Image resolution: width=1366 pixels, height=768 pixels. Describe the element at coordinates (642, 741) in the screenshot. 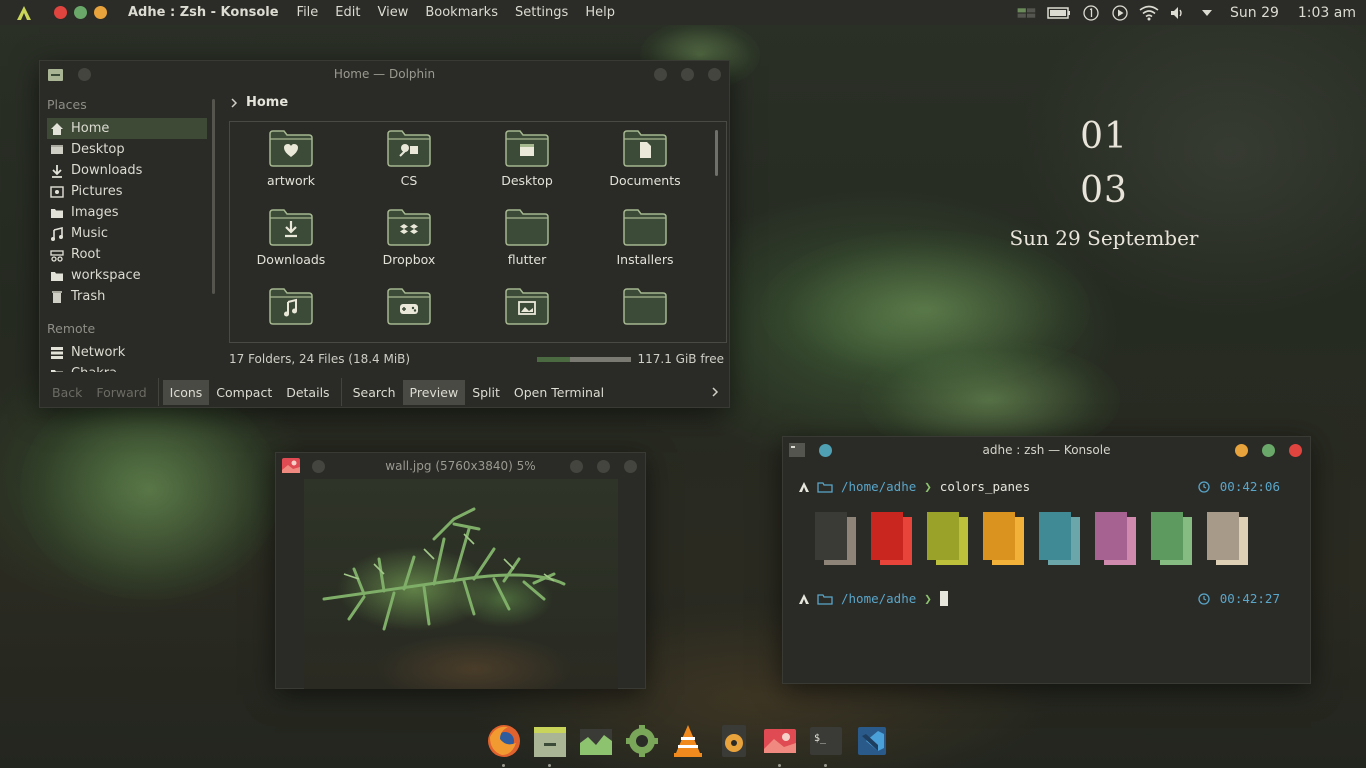

I see `settings-icon` at that location.